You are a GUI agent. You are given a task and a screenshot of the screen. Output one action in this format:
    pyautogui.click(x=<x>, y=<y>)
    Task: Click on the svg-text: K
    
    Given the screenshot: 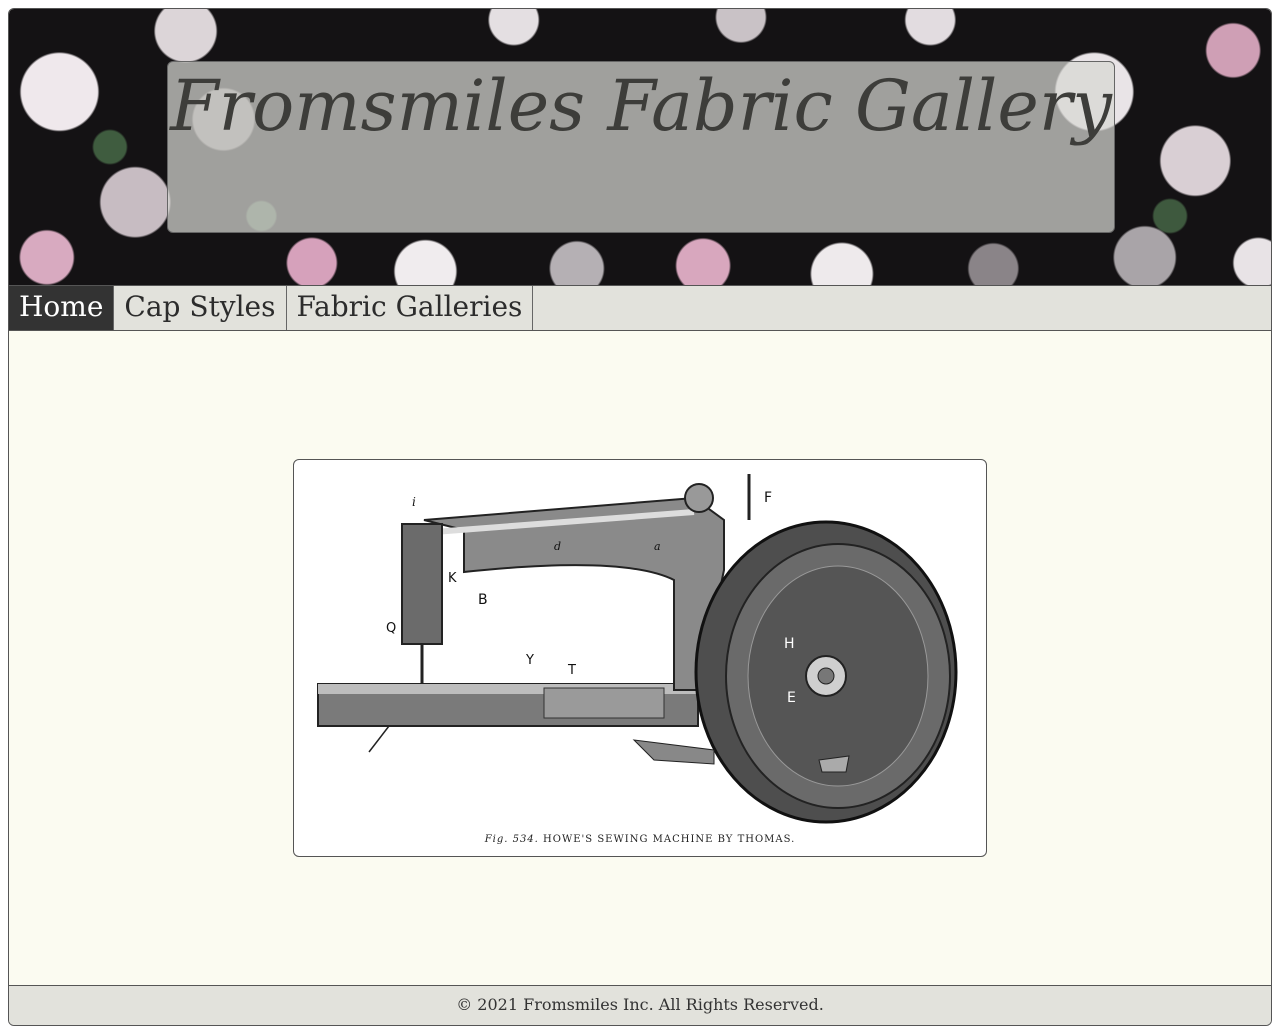 What is the action you would take?
    pyautogui.click(x=452, y=578)
    